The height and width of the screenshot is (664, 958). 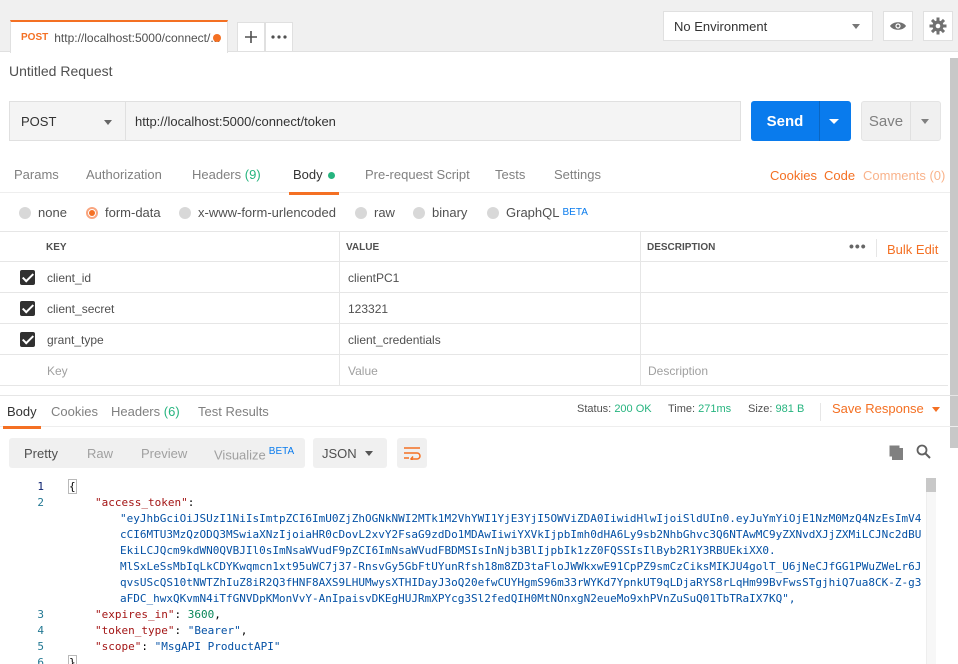 What do you see at coordinates (931, 485) in the screenshot?
I see `editor-scrollbar-thumb` at bounding box center [931, 485].